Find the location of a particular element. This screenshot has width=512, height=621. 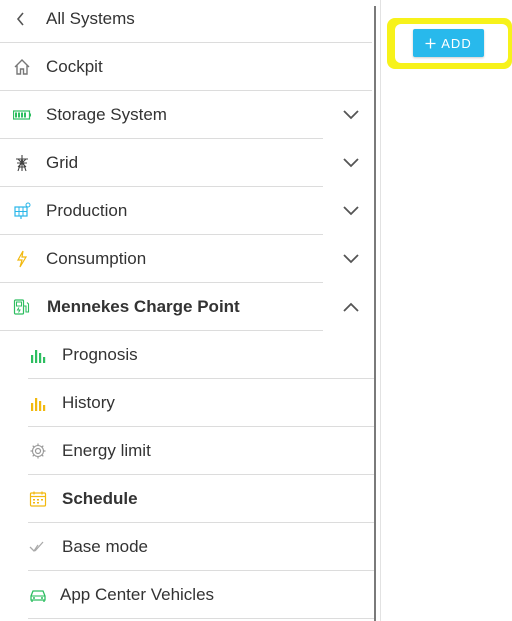

sidebar-subitem-app-center-vehicles: App Center Vehicles is located at coordinates (198, 595).